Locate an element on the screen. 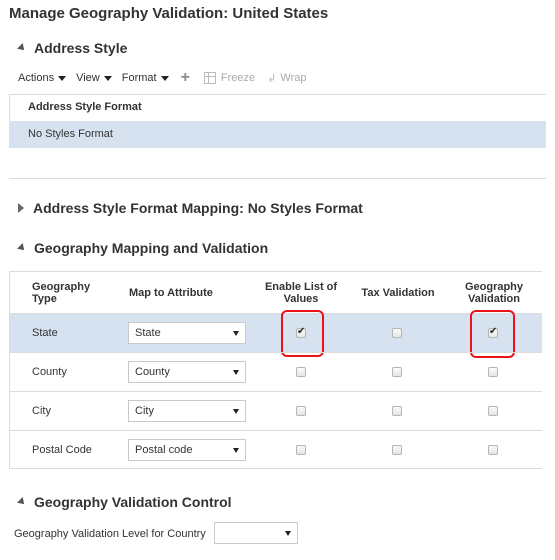 Image resolution: width=555 pixels, height=560 pixels. geography-validation-column-header: Geography Validation is located at coordinates (494, 293).